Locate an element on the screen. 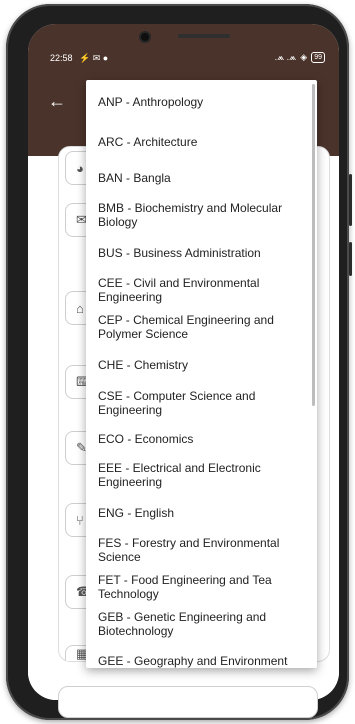 The width and height of the screenshot is (355, 724). battery-icon: 99 is located at coordinates (318, 57).